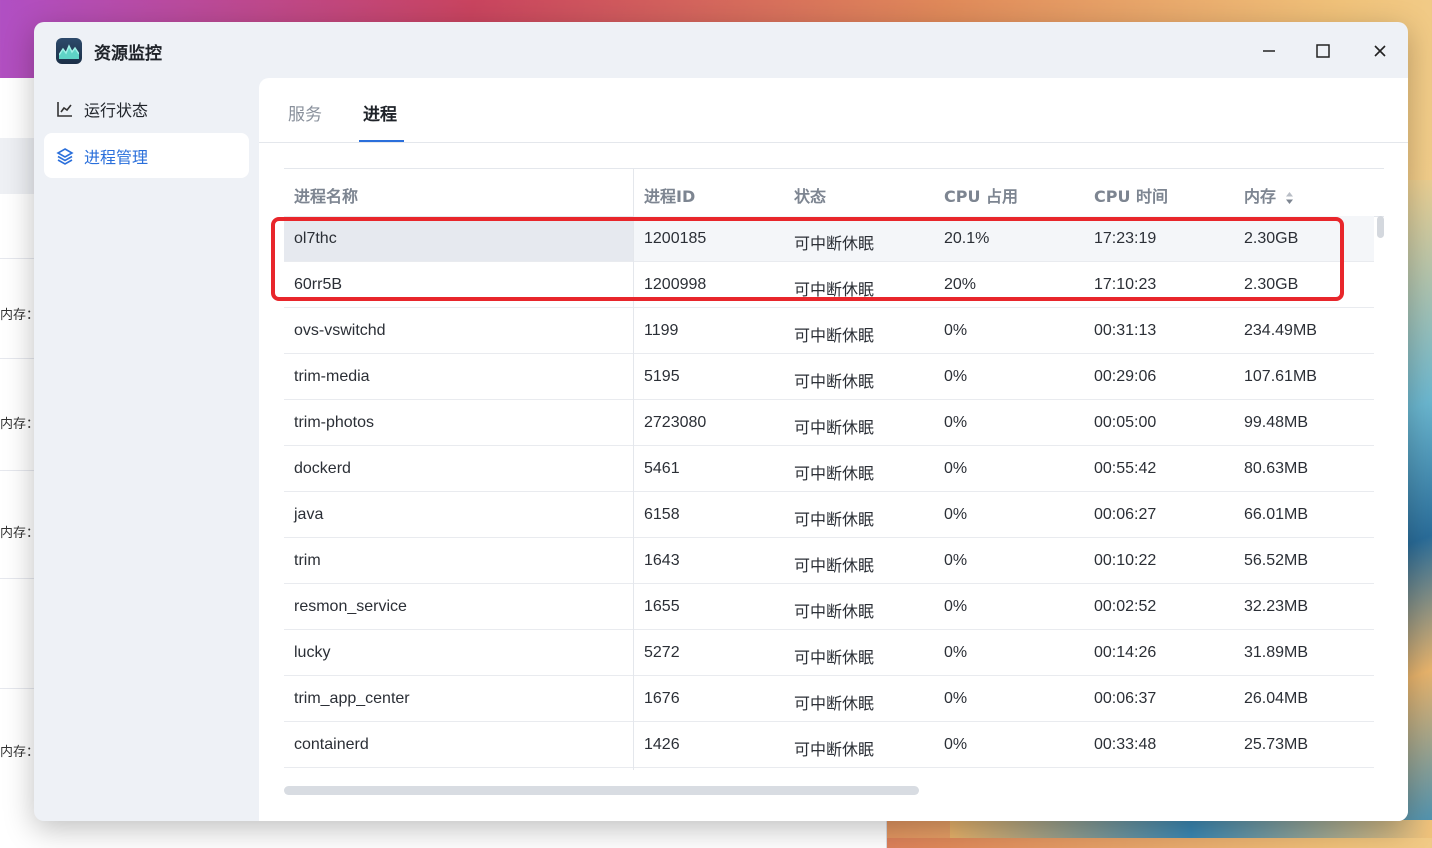 The image size is (1432, 848). I want to click on cell-memory: 2.30GB, so click(1271, 238).